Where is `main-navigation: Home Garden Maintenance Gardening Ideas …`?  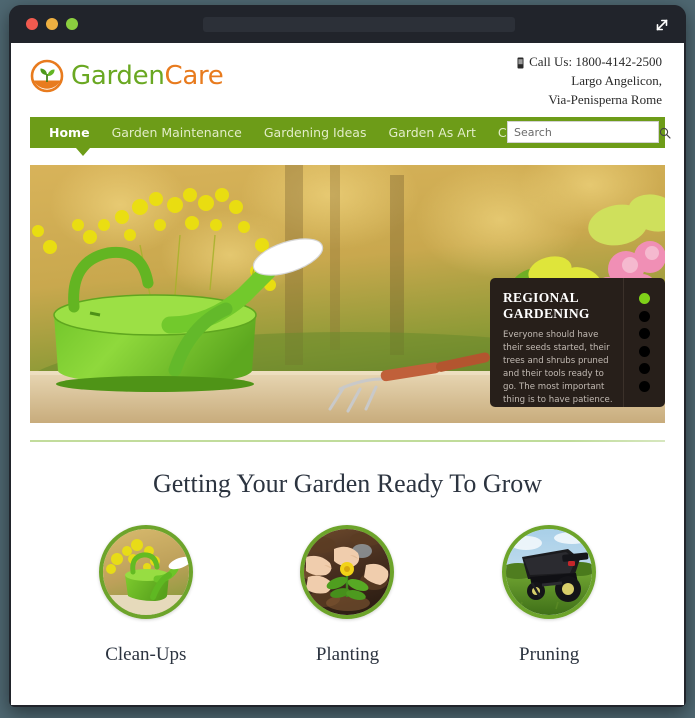
main-navigation: Home Garden Maintenance Gardening Ideas … is located at coordinates (350, 136).